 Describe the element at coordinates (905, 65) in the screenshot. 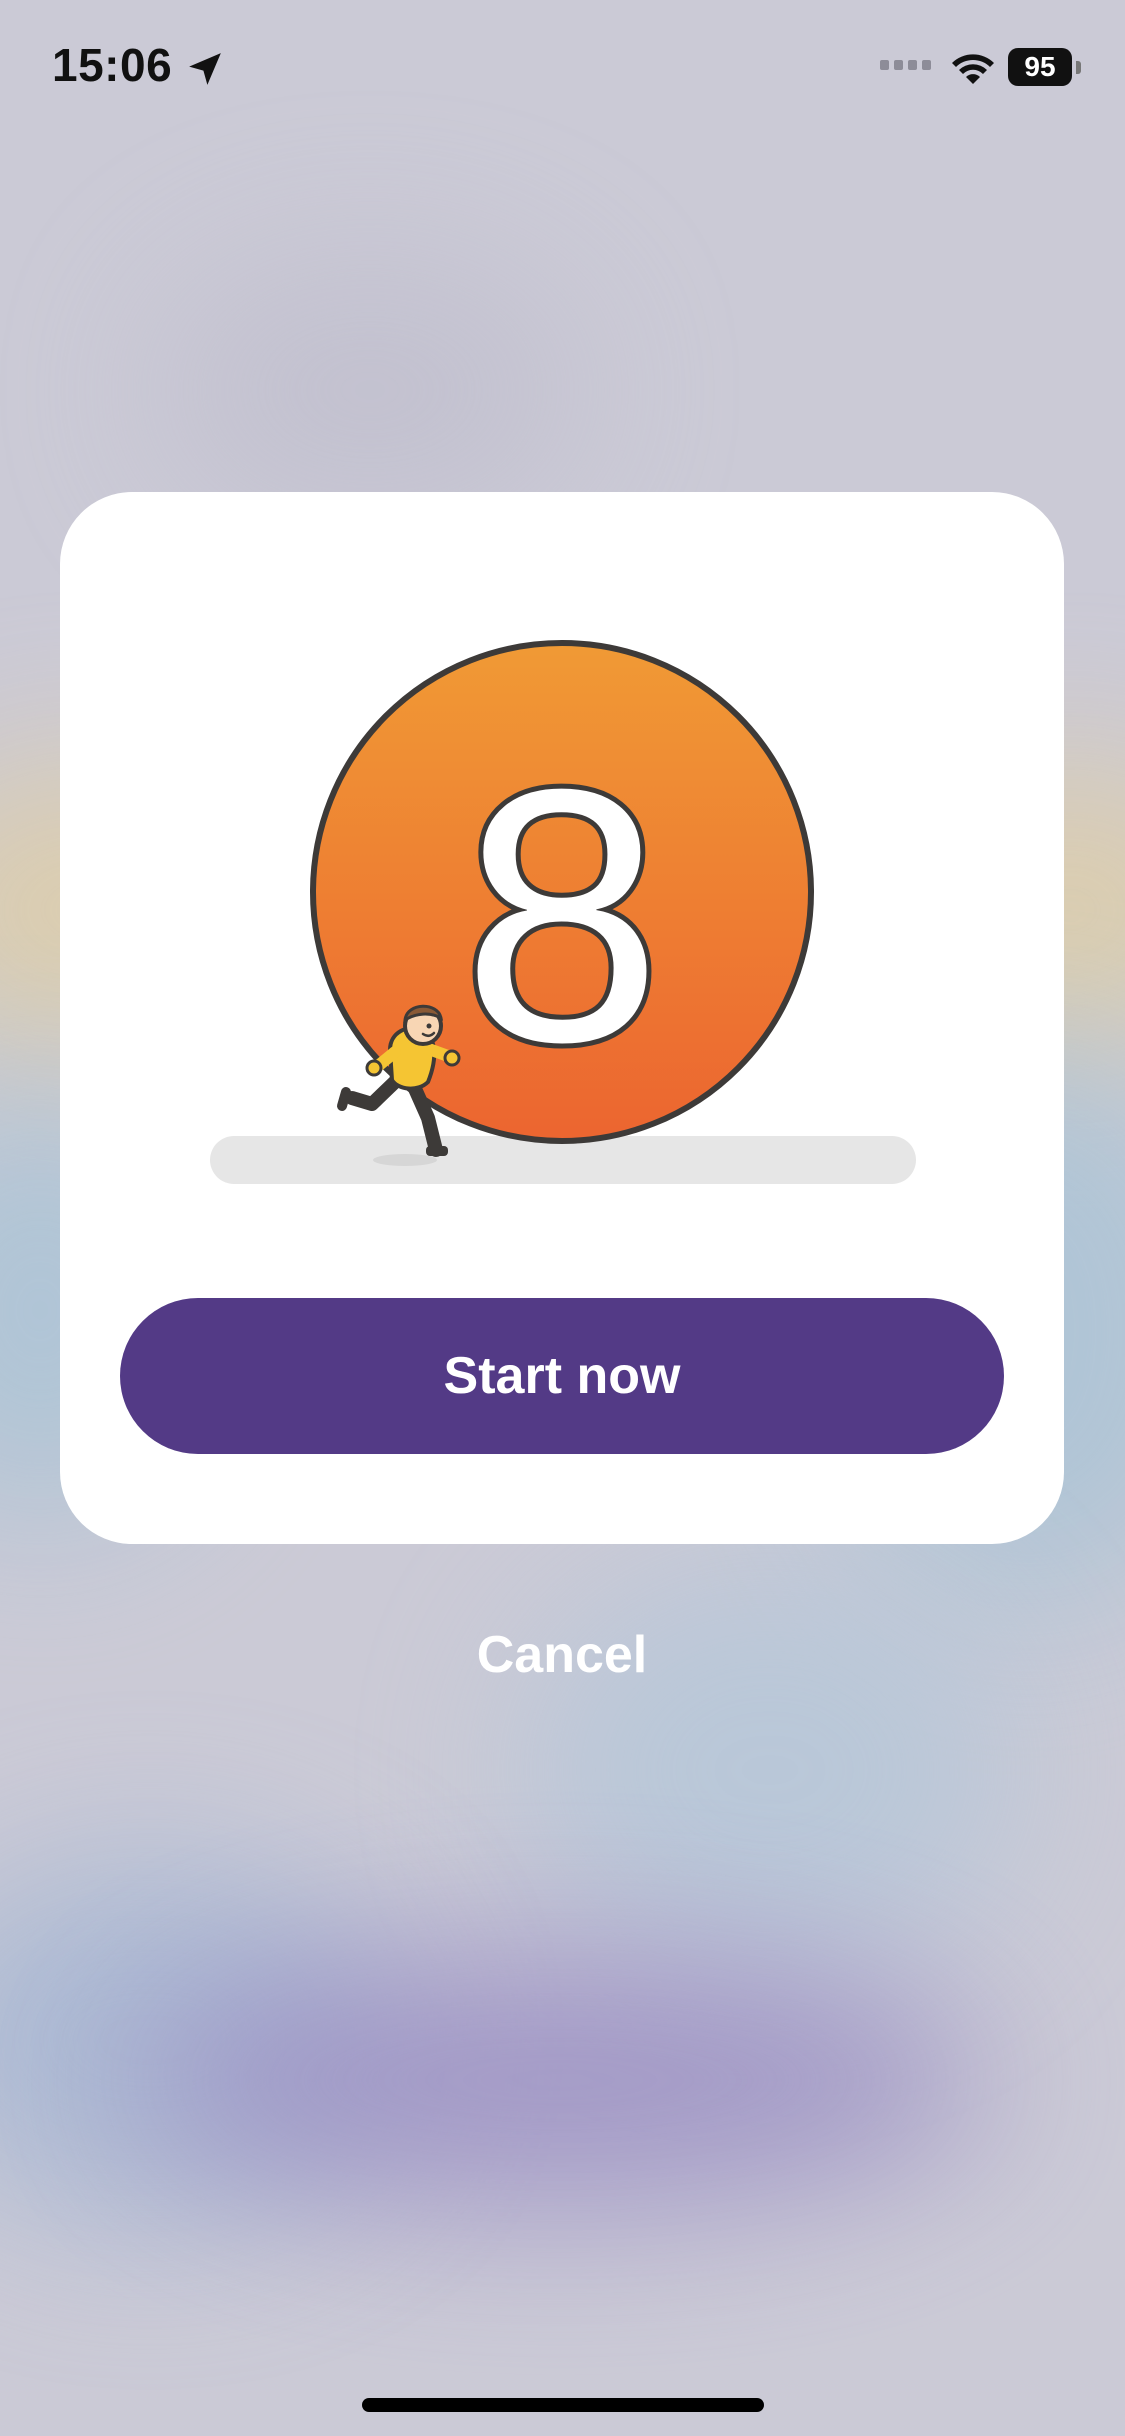

I see `signal-icon` at that location.